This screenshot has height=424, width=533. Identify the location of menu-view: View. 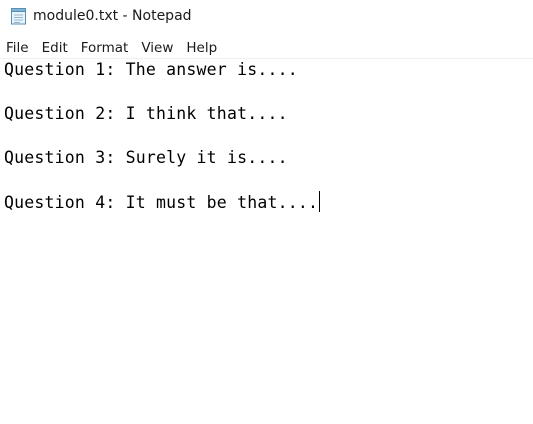
(154, 48).